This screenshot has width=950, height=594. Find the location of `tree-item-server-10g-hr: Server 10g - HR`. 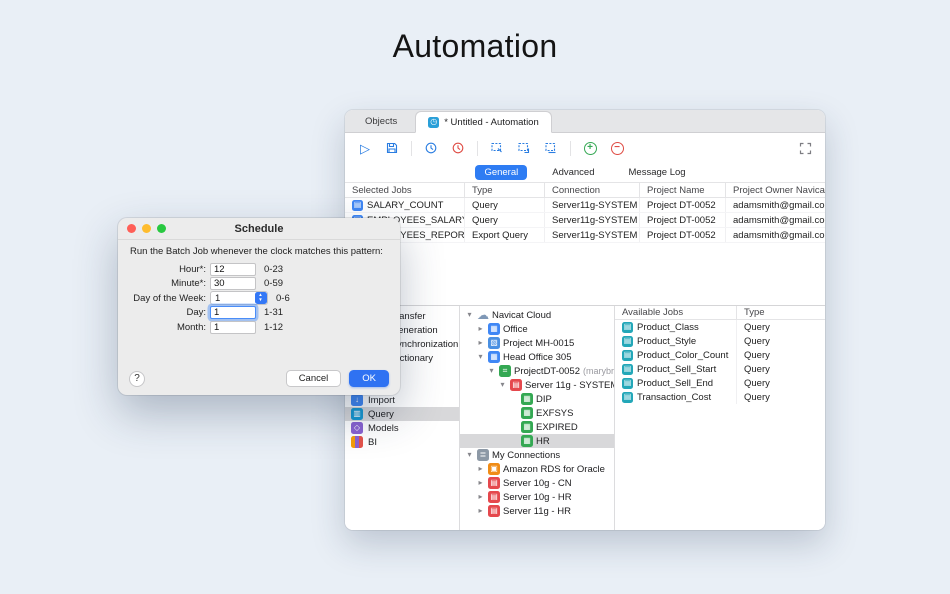

tree-item-server-10g-hr: Server 10g - HR is located at coordinates (537, 497).